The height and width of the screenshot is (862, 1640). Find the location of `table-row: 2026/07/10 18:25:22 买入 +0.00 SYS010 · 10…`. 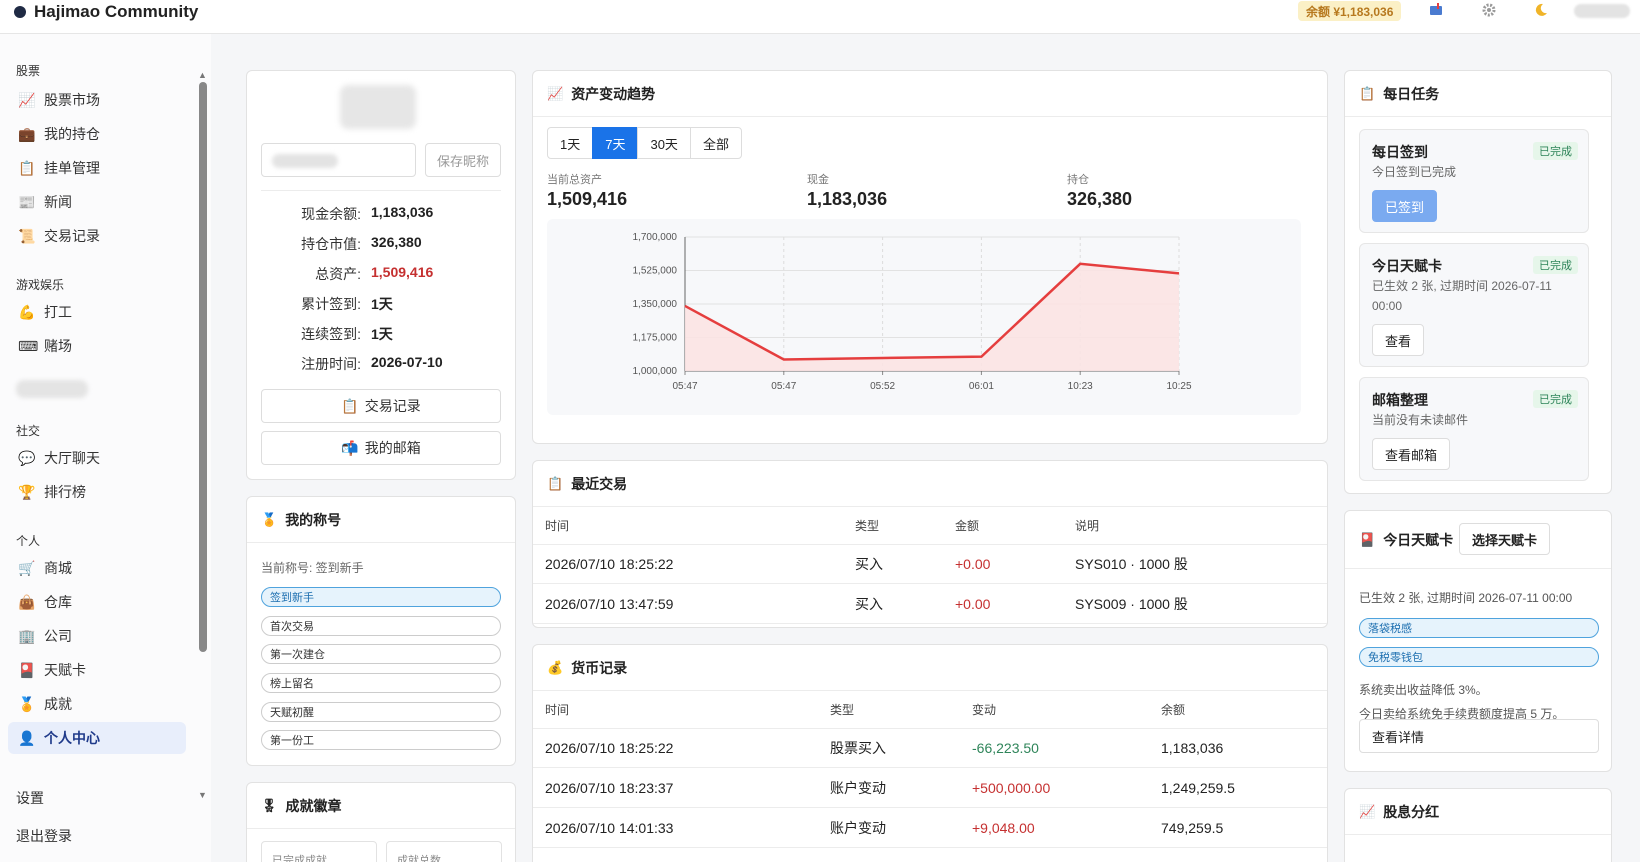

table-row: 2026/07/10 18:25:22 买入 +0.00 SYS010 · 10… is located at coordinates (930, 564).